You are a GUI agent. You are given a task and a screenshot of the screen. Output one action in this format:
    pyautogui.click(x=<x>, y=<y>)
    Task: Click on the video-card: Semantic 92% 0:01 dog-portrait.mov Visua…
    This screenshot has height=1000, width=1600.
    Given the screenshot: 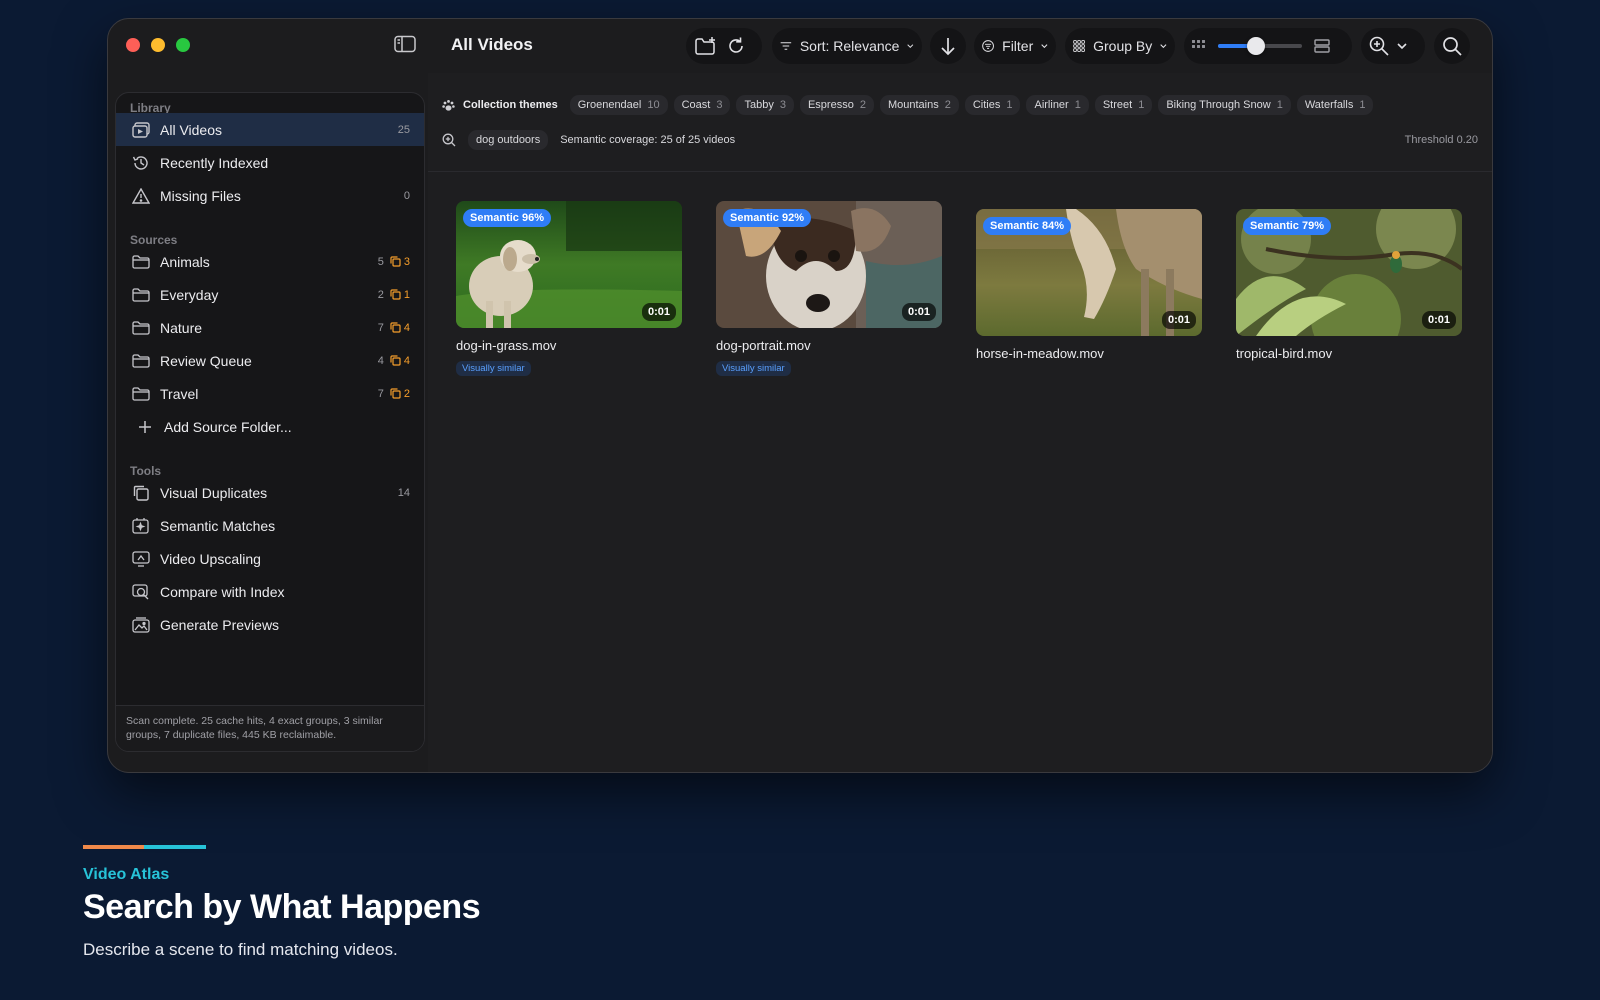 What is the action you would take?
    pyautogui.click(x=829, y=288)
    